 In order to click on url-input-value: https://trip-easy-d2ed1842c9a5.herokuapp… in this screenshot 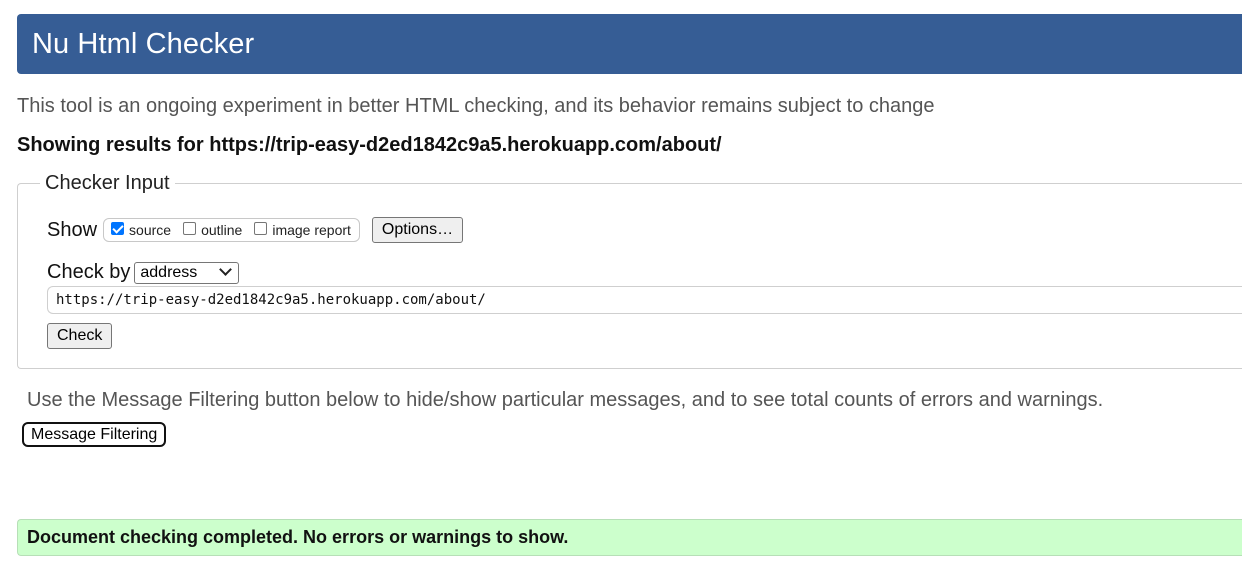, I will do `click(271, 300)`.